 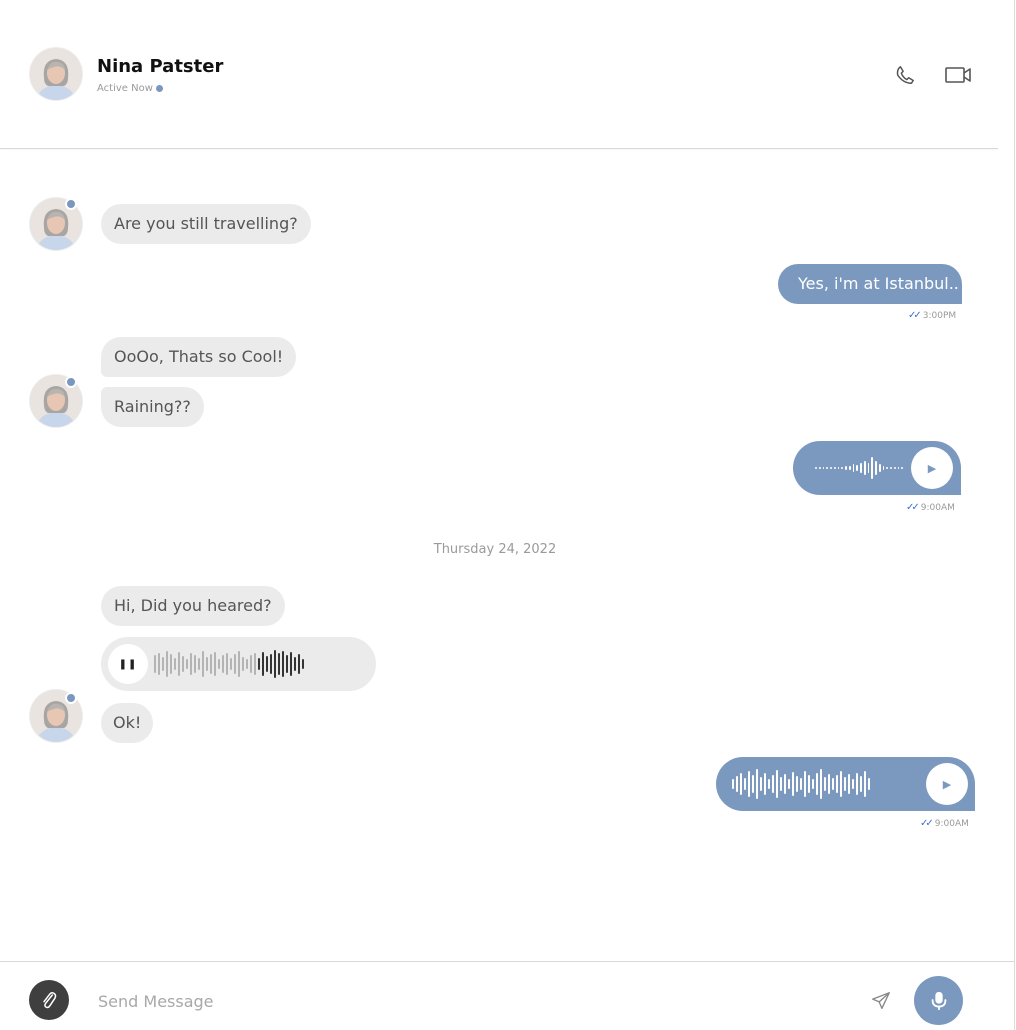 What do you see at coordinates (159, 88) in the screenshot?
I see `status-indicator` at bounding box center [159, 88].